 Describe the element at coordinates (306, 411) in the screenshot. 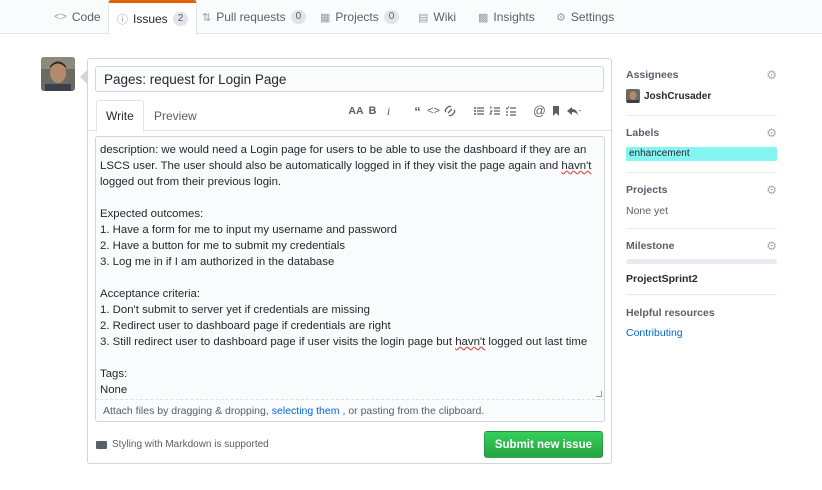

I see `select-files-link: selecting them` at that location.